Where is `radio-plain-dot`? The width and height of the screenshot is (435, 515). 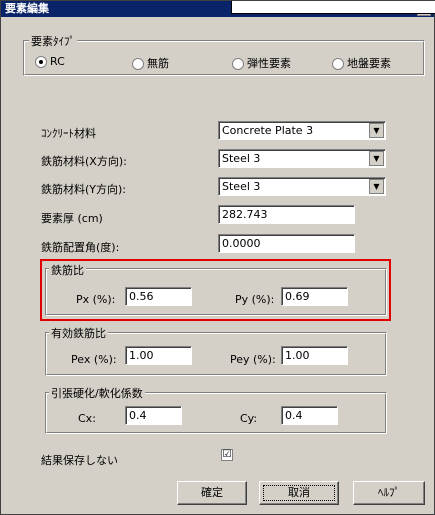 radio-plain-dot is located at coordinates (138, 64).